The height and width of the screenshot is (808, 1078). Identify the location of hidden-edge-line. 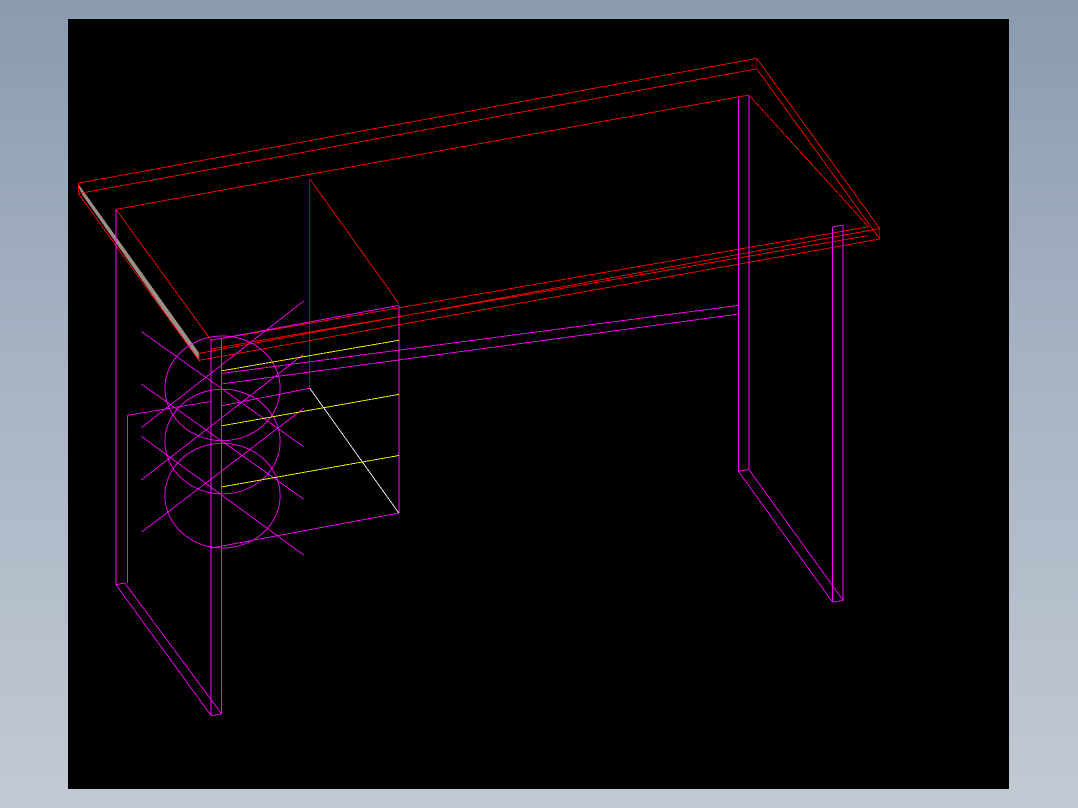
(354, 451).